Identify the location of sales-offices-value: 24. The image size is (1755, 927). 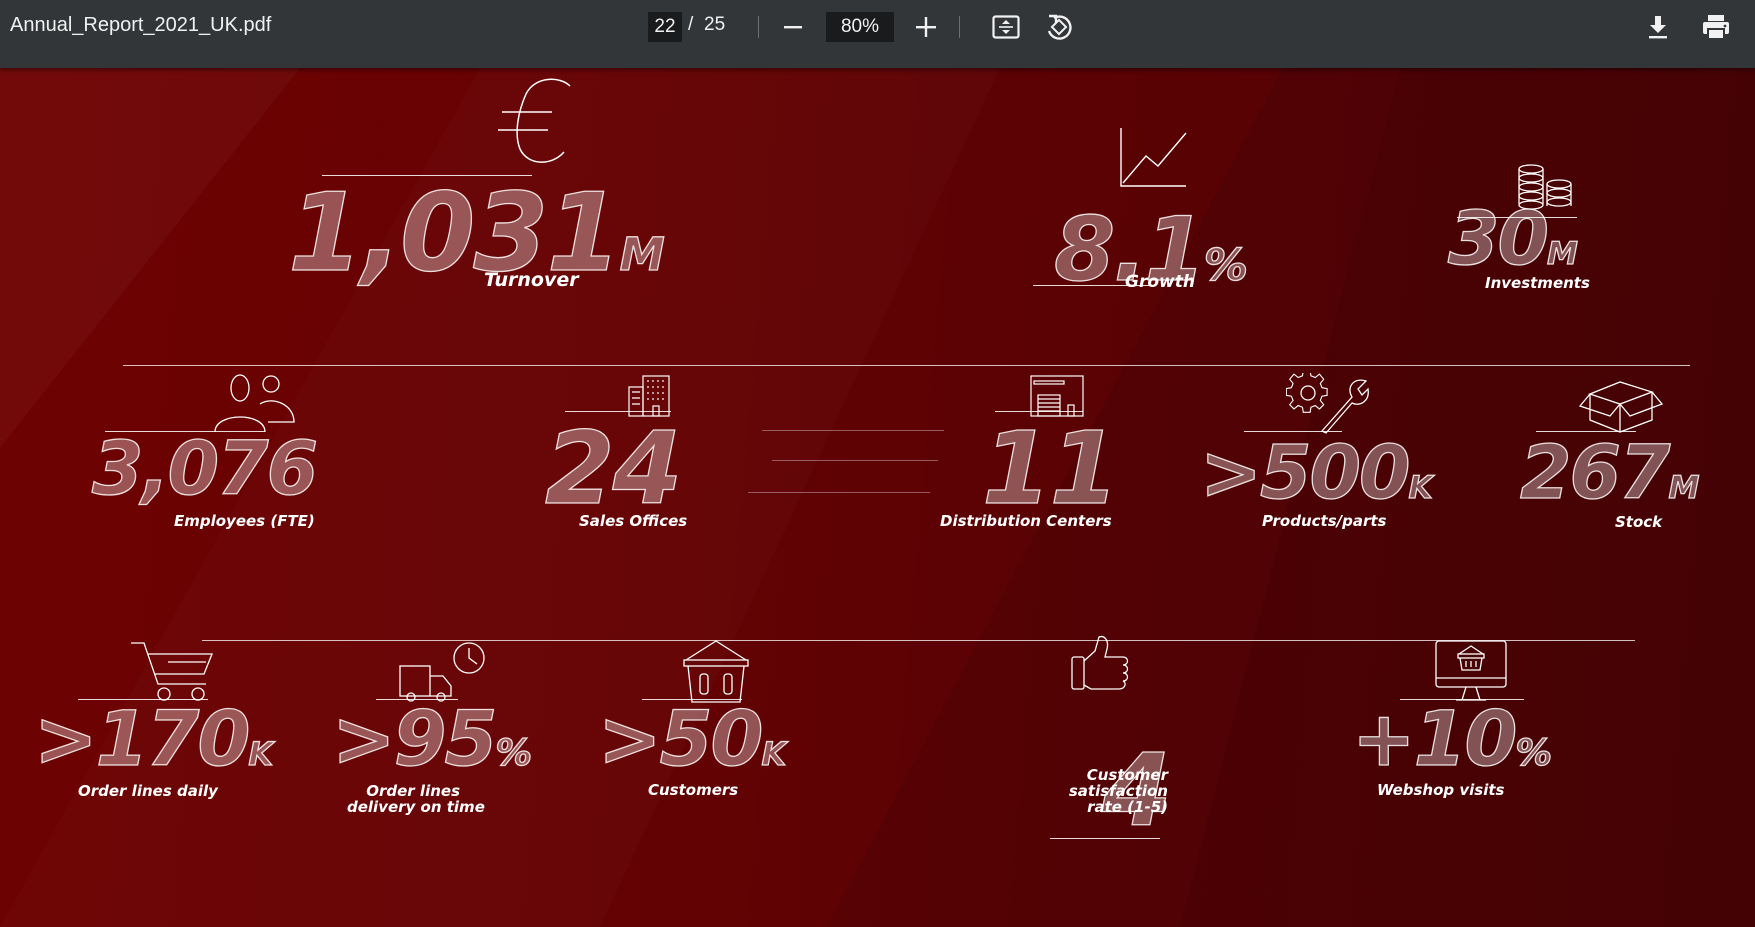
(613, 468).